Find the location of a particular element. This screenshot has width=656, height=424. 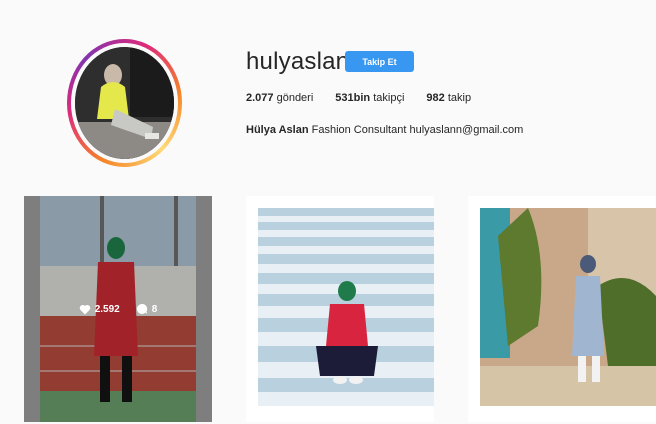

post-comments: 8 is located at coordinates (146, 309).